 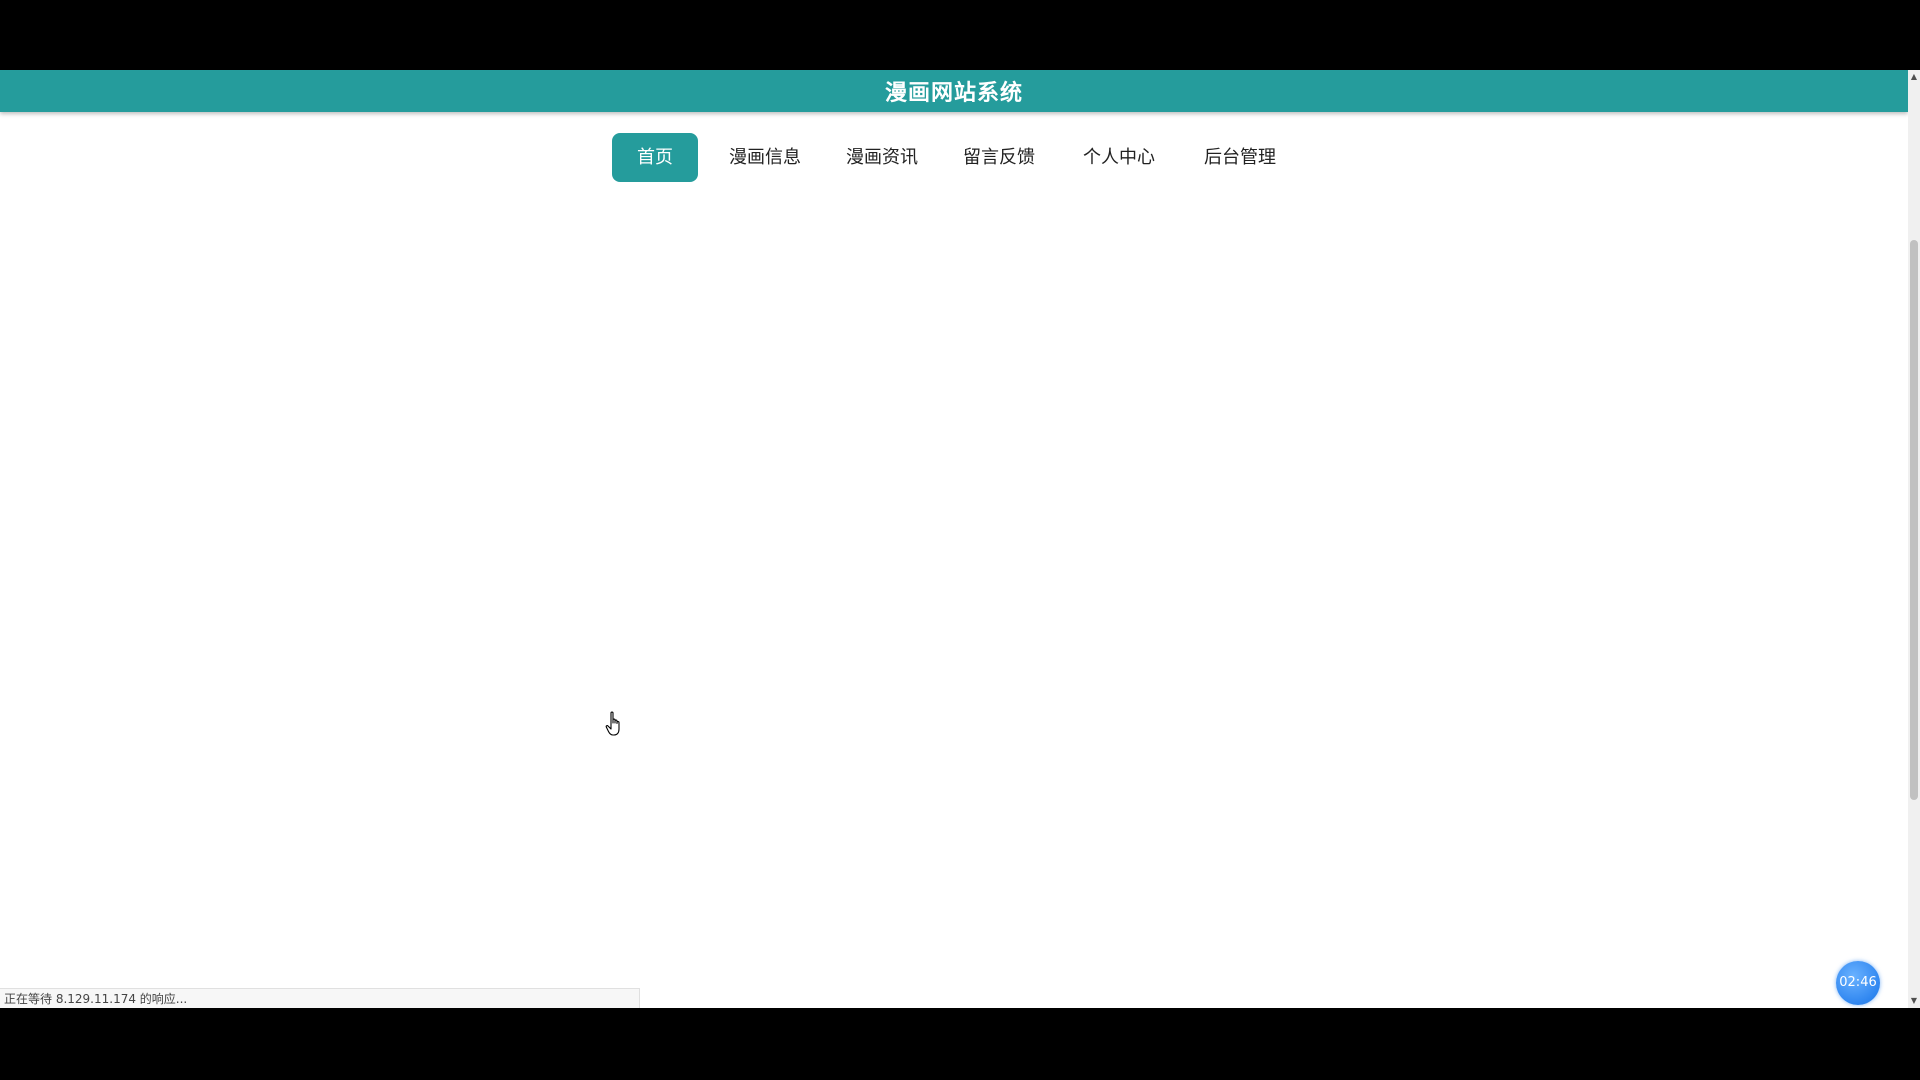 What do you see at coordinates (765, 157) in the screenshot?
I see `nav-item-comic-info: 漫画信息` at bounding box center [765, 157].